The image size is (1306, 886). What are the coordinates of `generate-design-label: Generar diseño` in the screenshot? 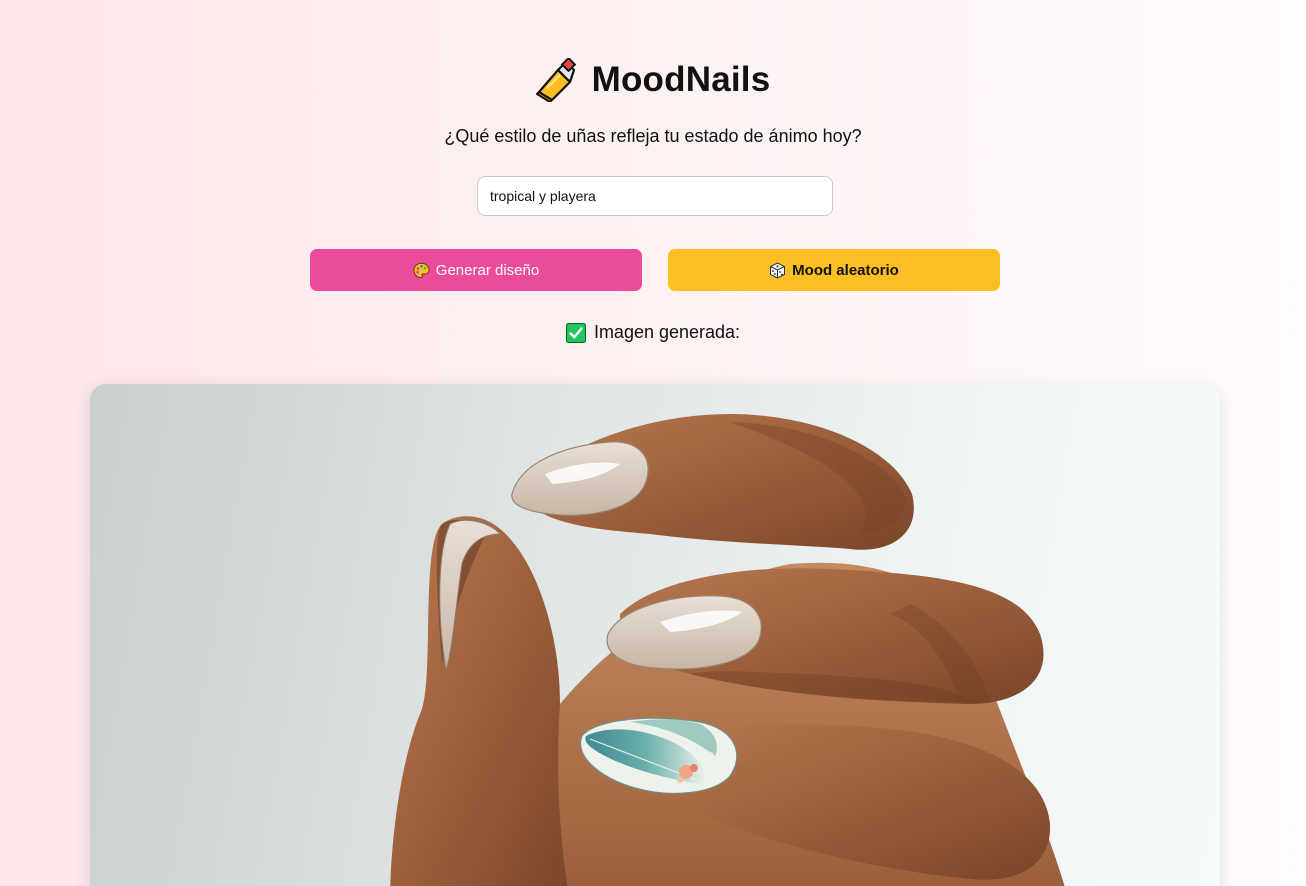 It's located at (487, 270).